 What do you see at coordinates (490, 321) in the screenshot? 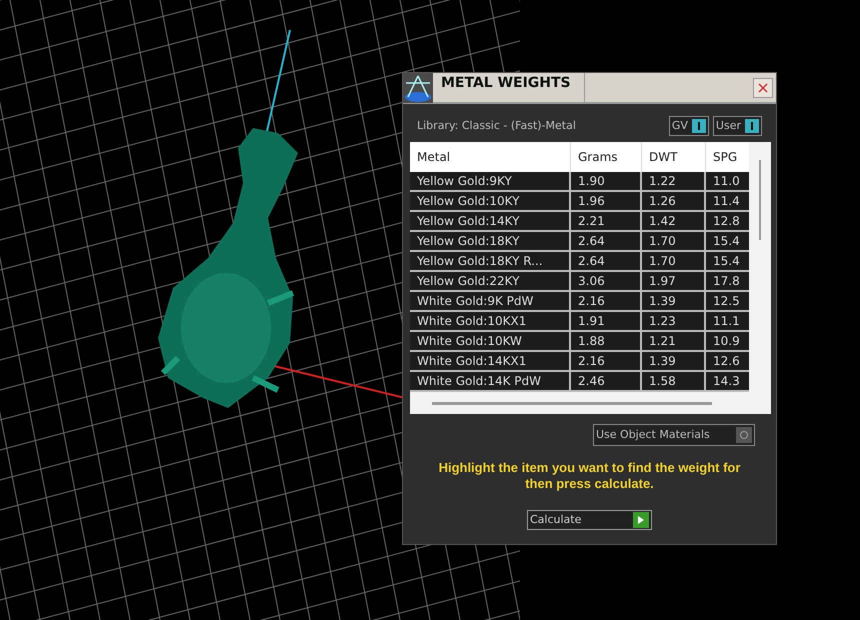
I see `table-cell: White Gold:10KX1` at bounding box center [490, 321].